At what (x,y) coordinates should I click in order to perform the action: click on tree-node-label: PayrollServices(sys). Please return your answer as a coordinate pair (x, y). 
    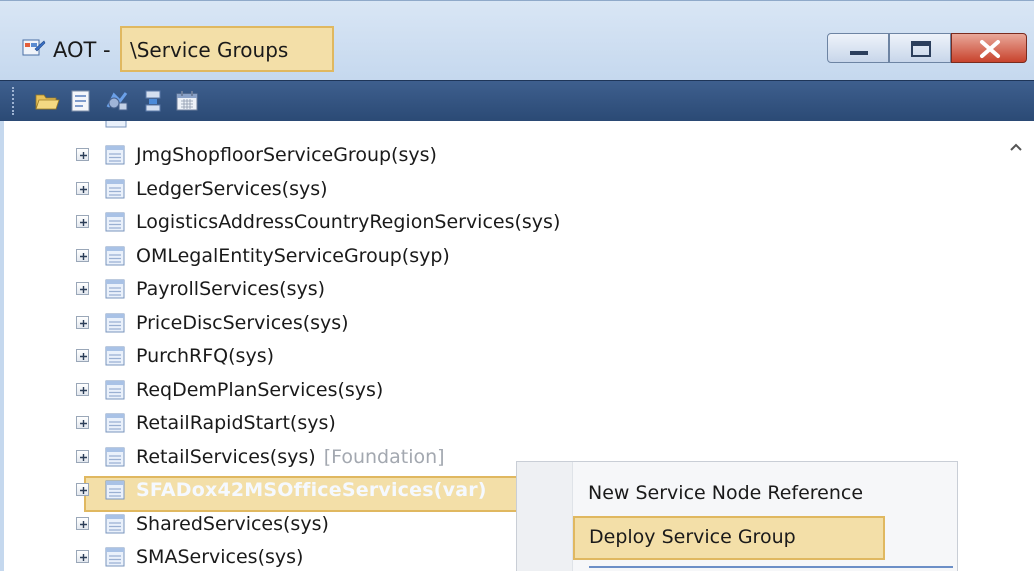
    Looking at the image, I should click on (231, 289).